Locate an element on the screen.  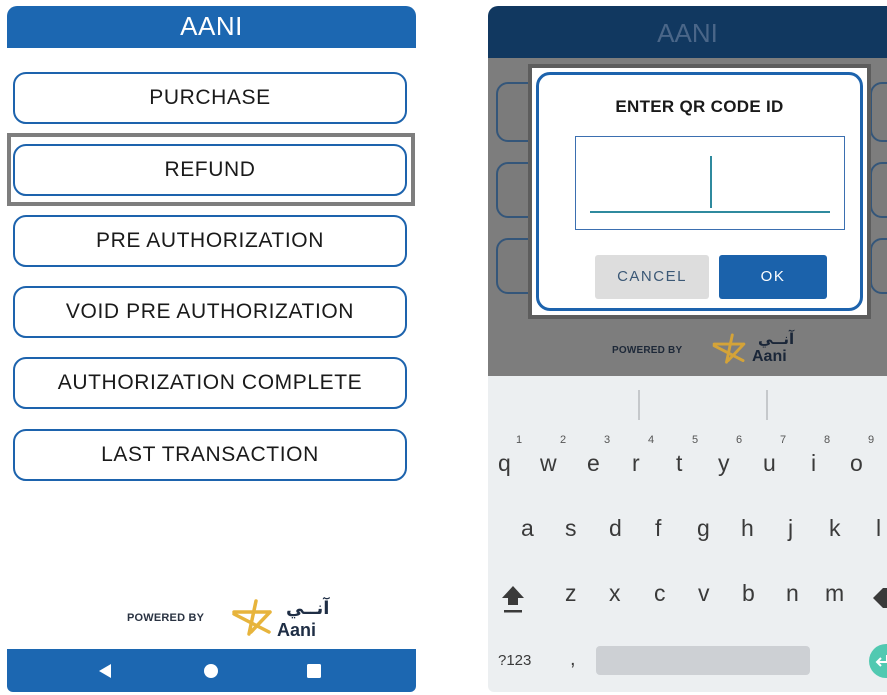
qr-code-input is located at coordinates (710, 183).